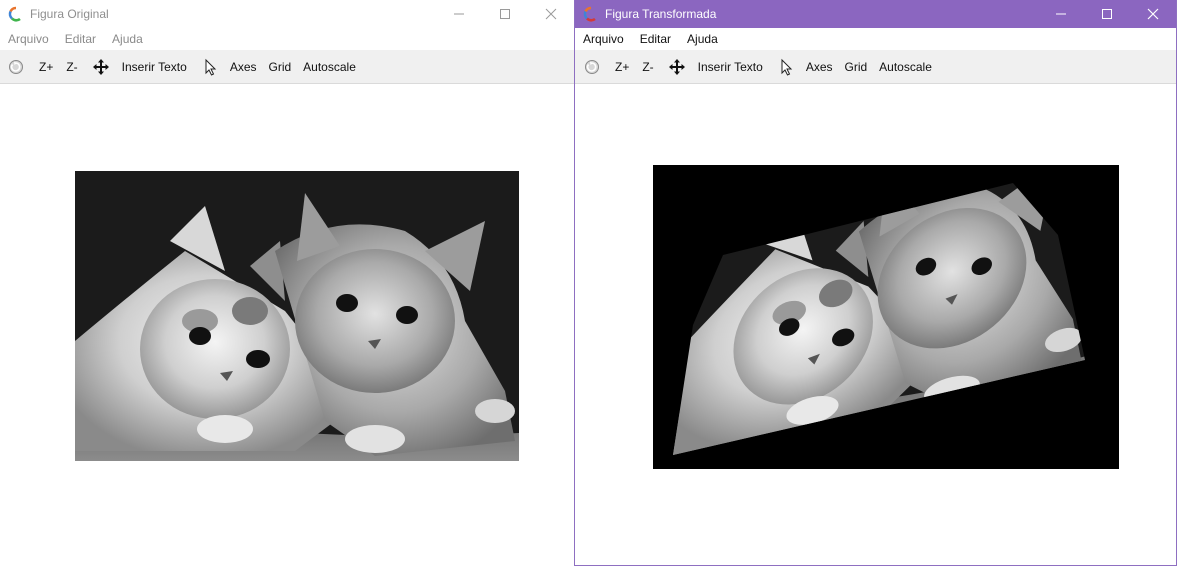  Describe the element at coordinates (661, 14) in the screenshot. I see `window-title: Figura Transformada` at that location.